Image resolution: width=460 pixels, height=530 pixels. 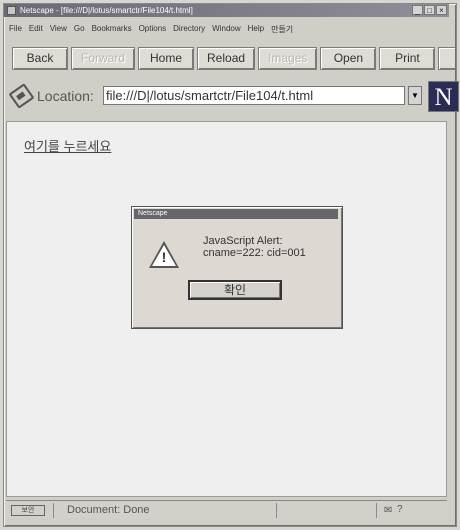 What do you see at coordinates (28, 510) in the screenshot?
I see `security-icon: 보안` at bounding box center [28, 510].